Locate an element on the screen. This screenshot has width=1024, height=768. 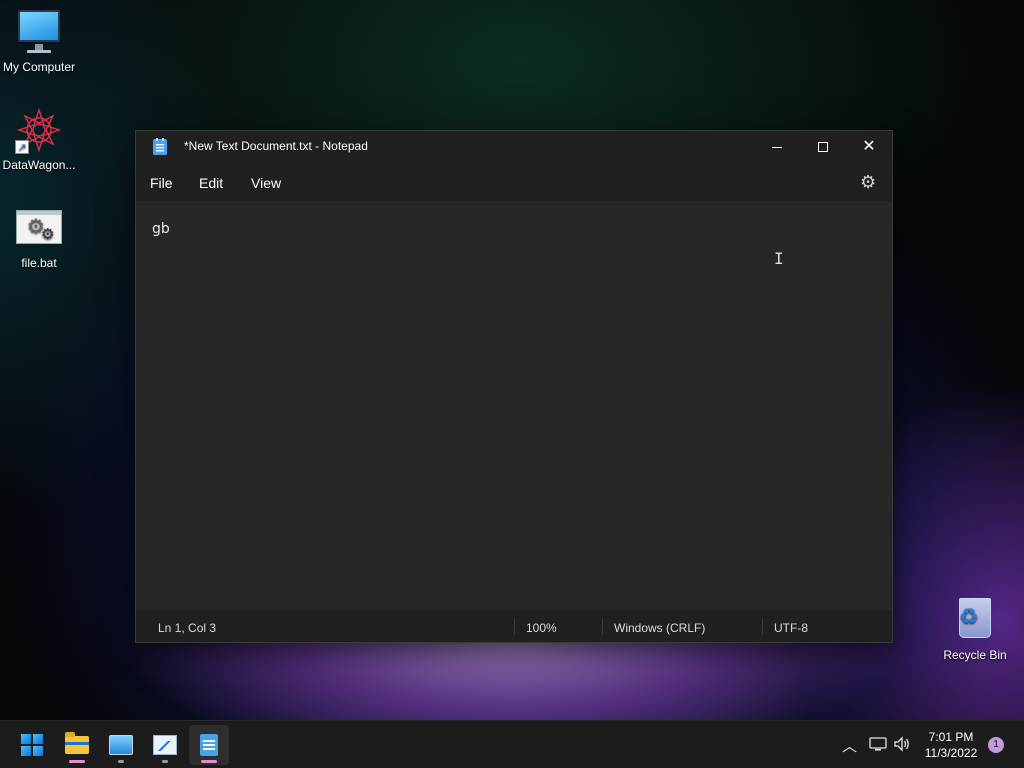
windows-logo-icon is located at coordinates (32, 745).